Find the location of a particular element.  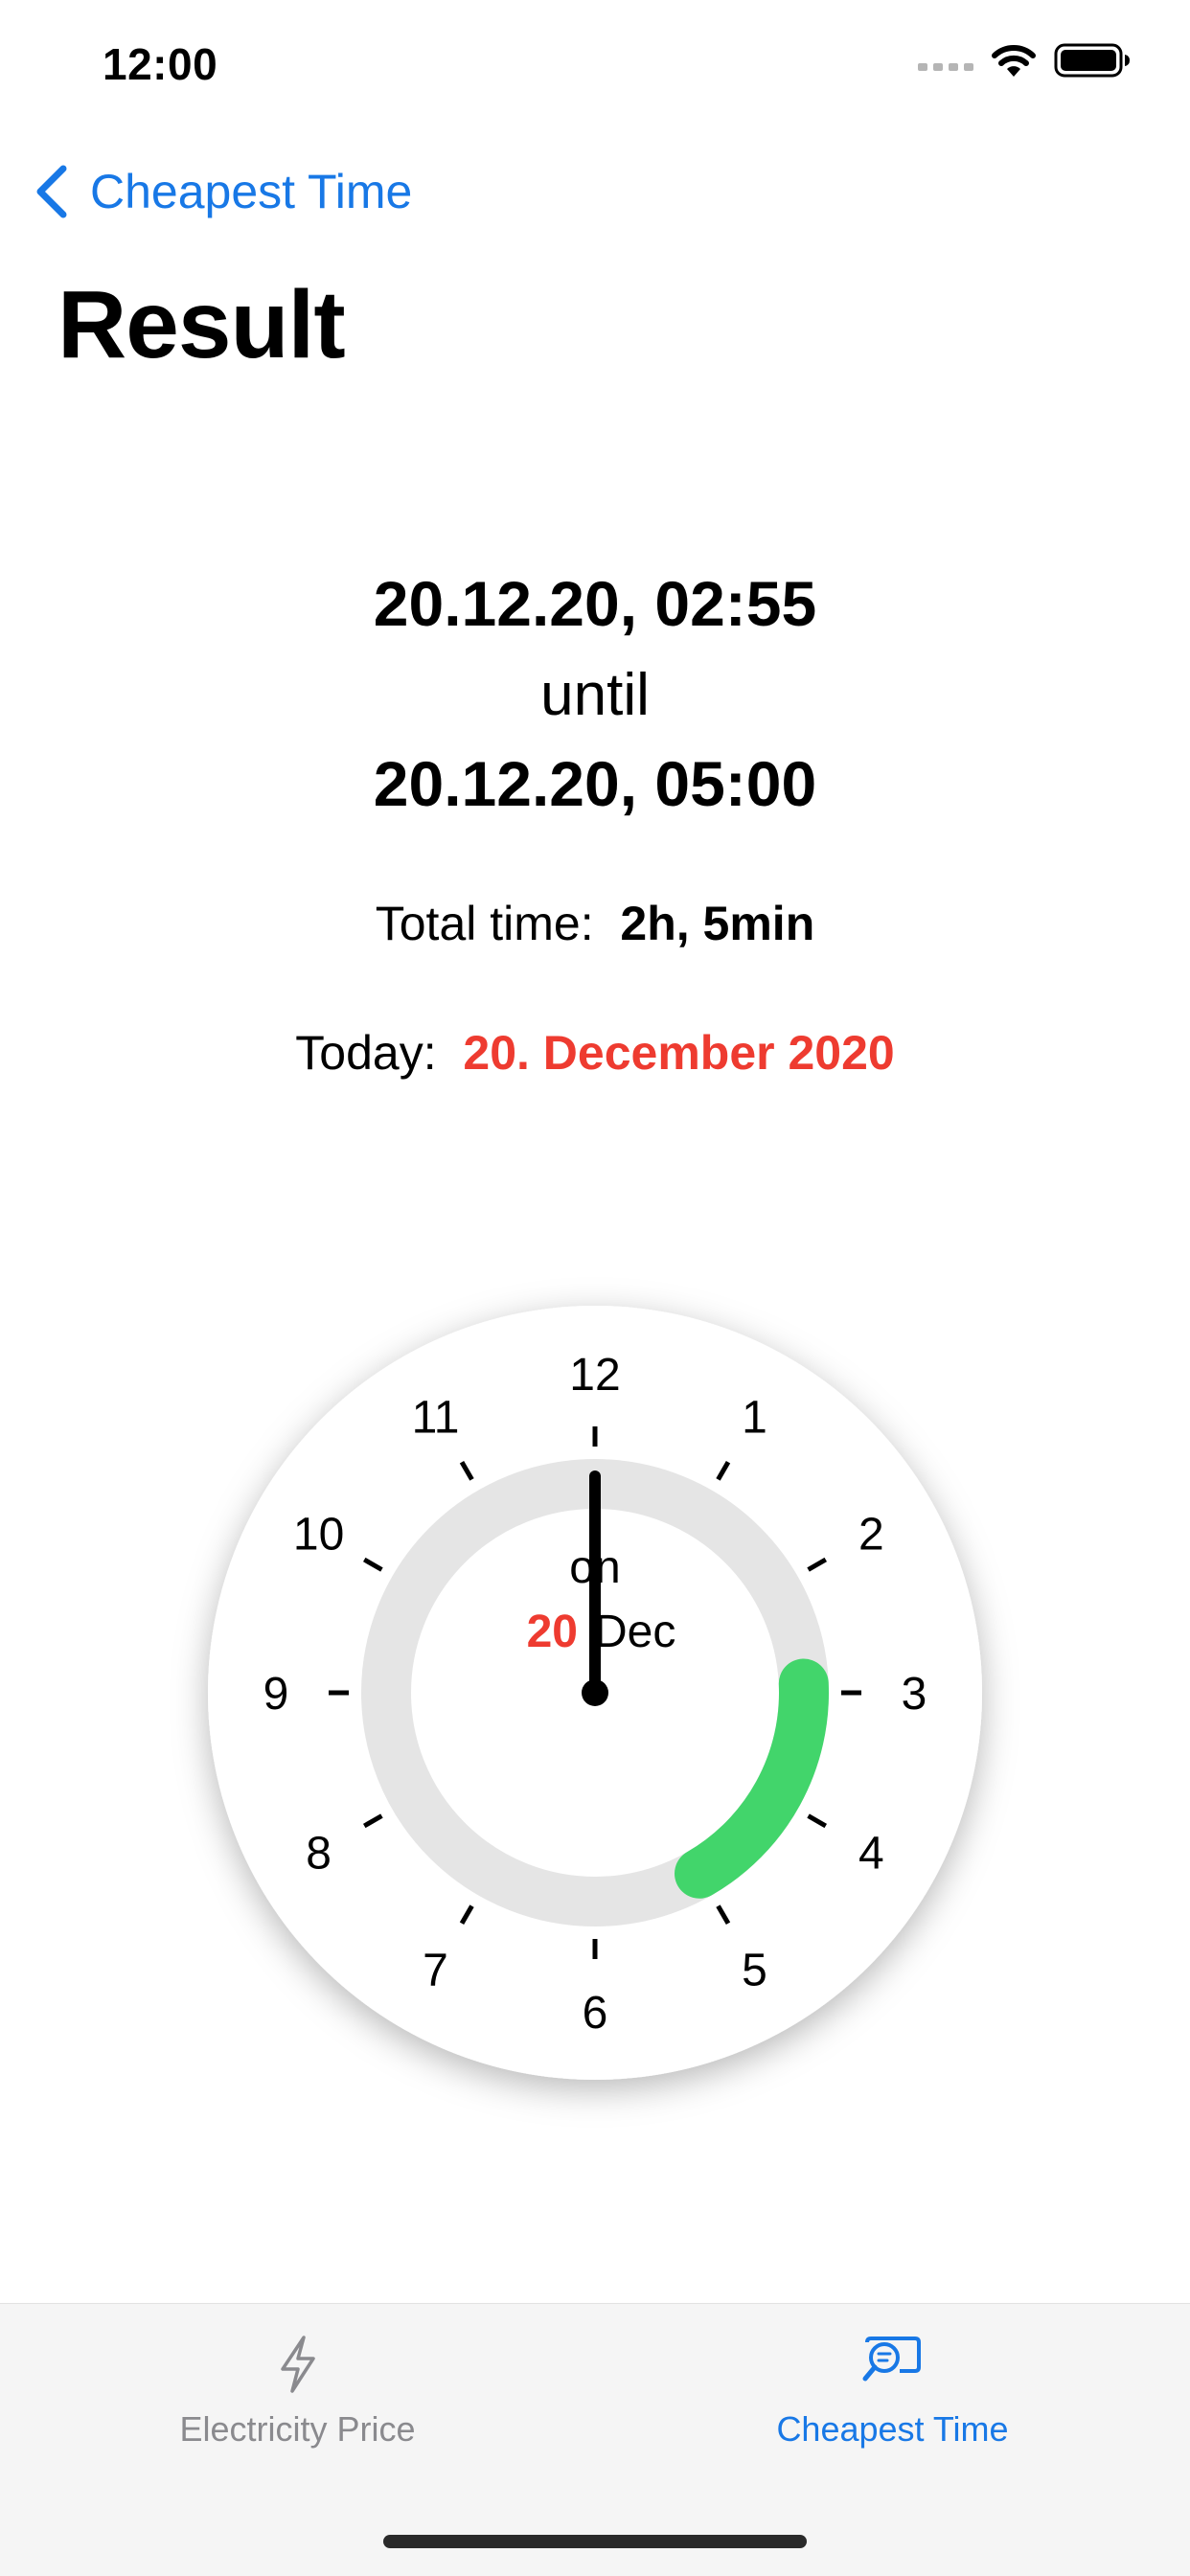

status-bar: 12:00 is located at coordinates (595, 67).